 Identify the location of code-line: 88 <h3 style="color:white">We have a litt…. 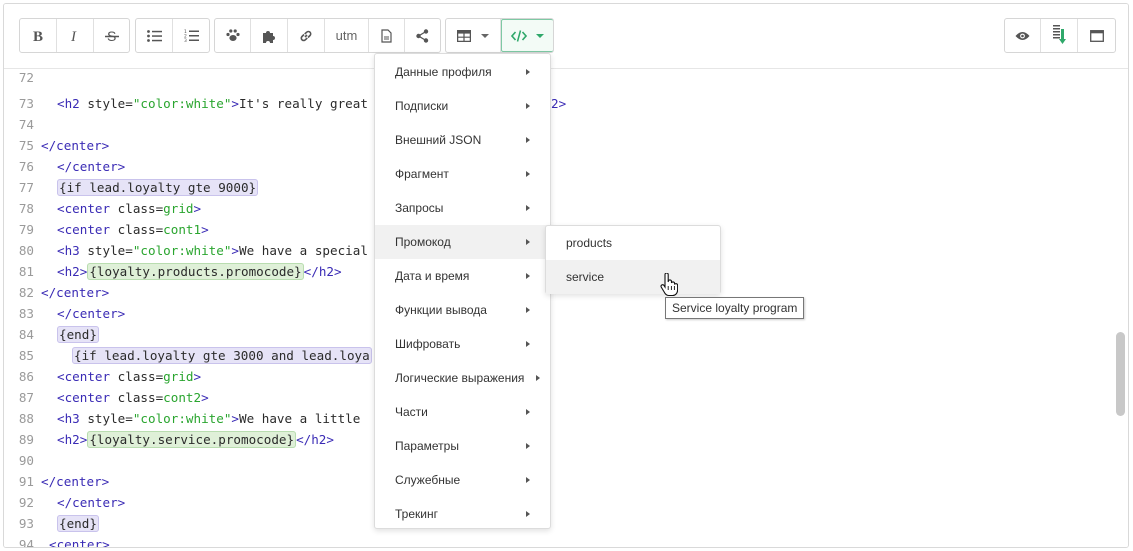
(559, 418).